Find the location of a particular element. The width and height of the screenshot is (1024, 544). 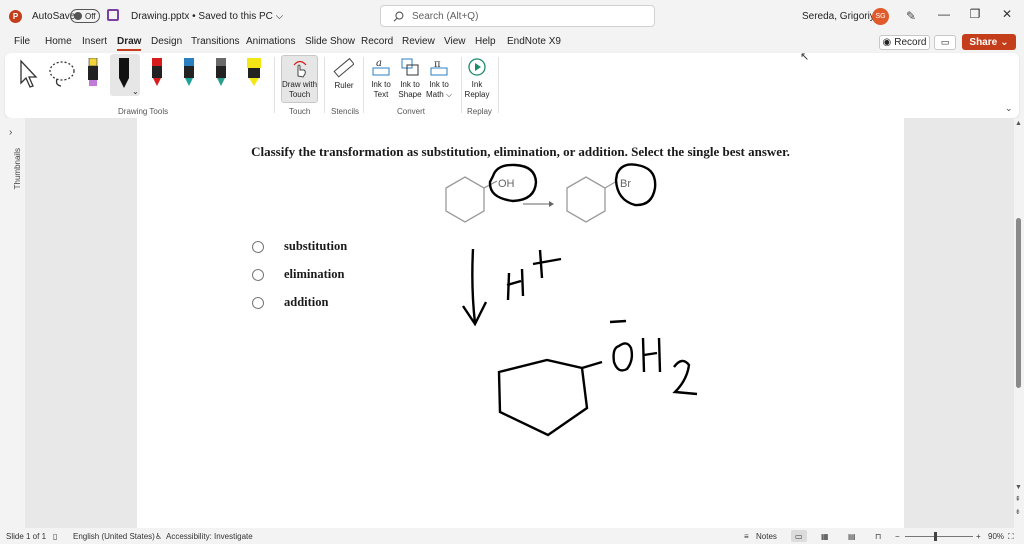

vertical-scrollbar: ▲ ▼ ⇞ ⇟ is located at coordinates (1019, 323).